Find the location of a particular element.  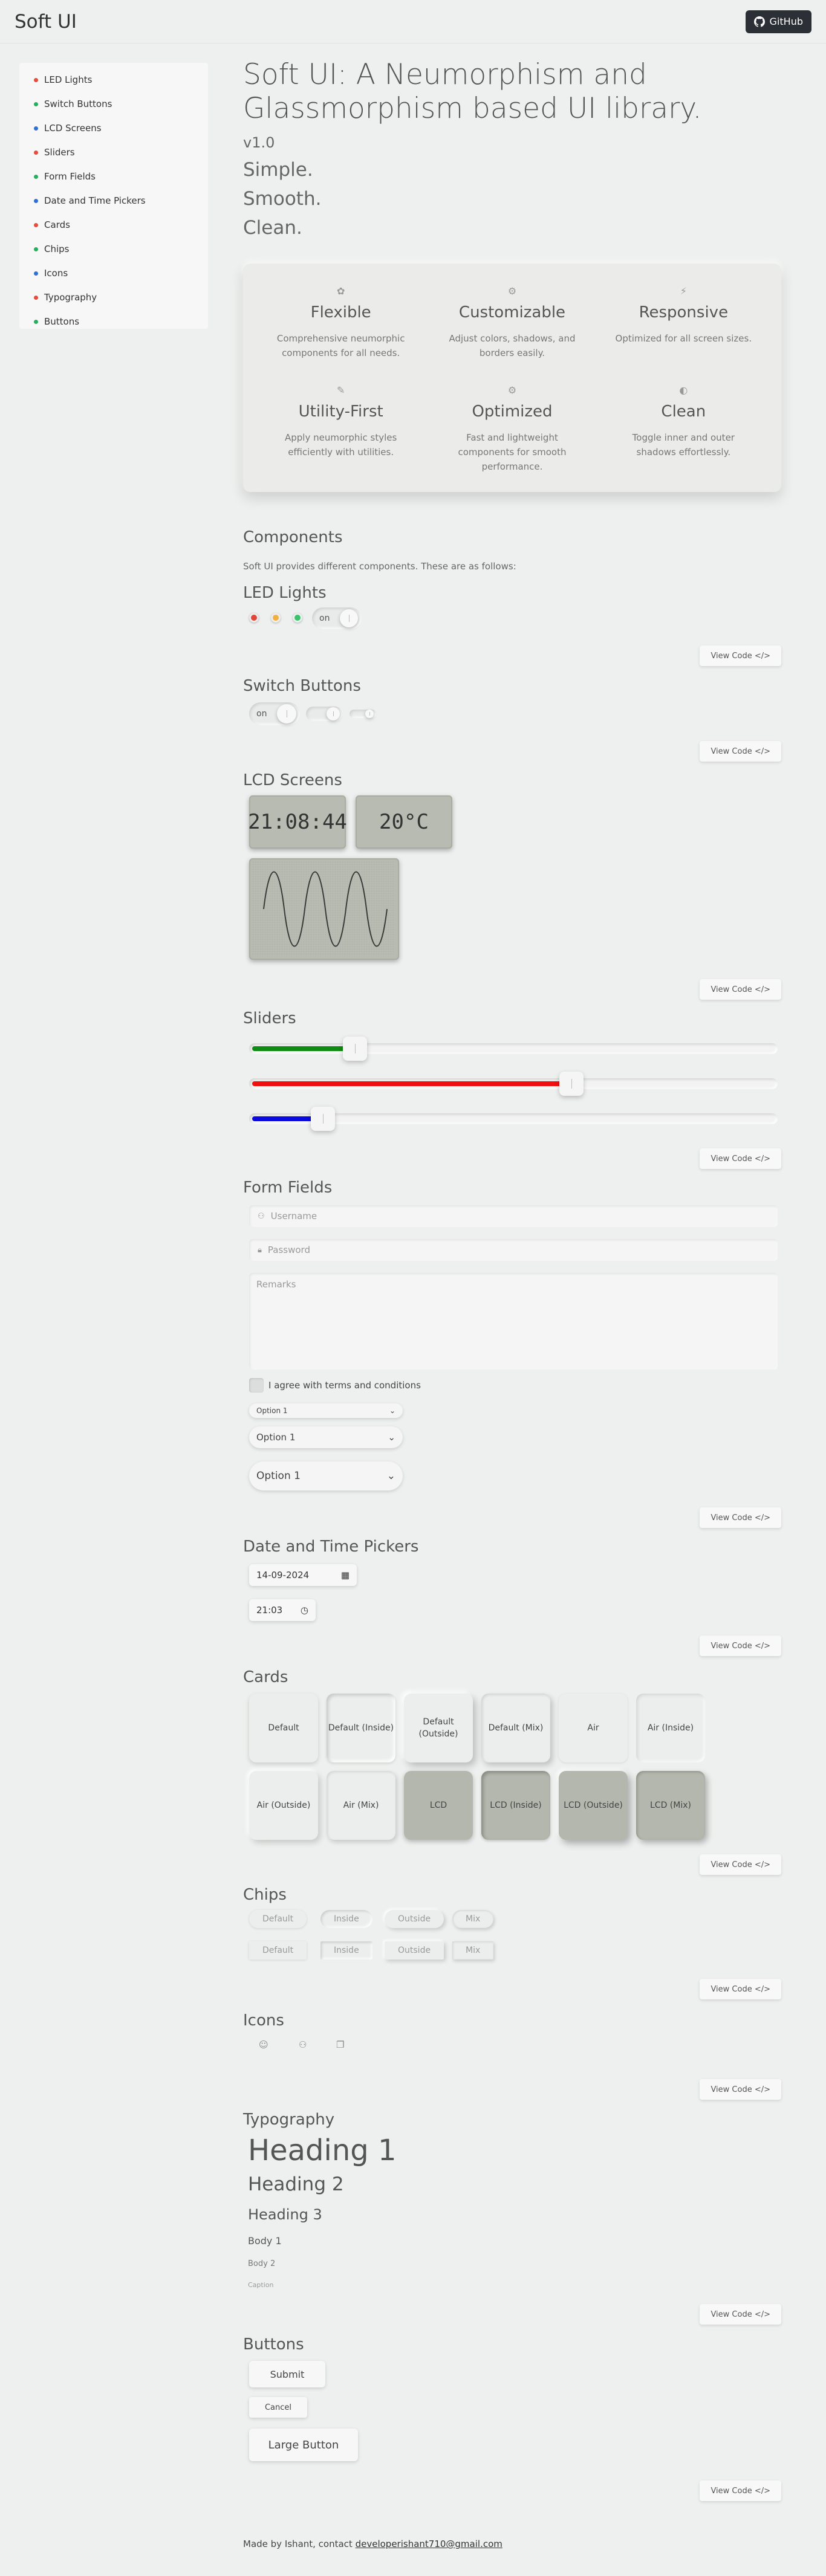

robot-icon: ☺ is located at coordinates (263, 2044).